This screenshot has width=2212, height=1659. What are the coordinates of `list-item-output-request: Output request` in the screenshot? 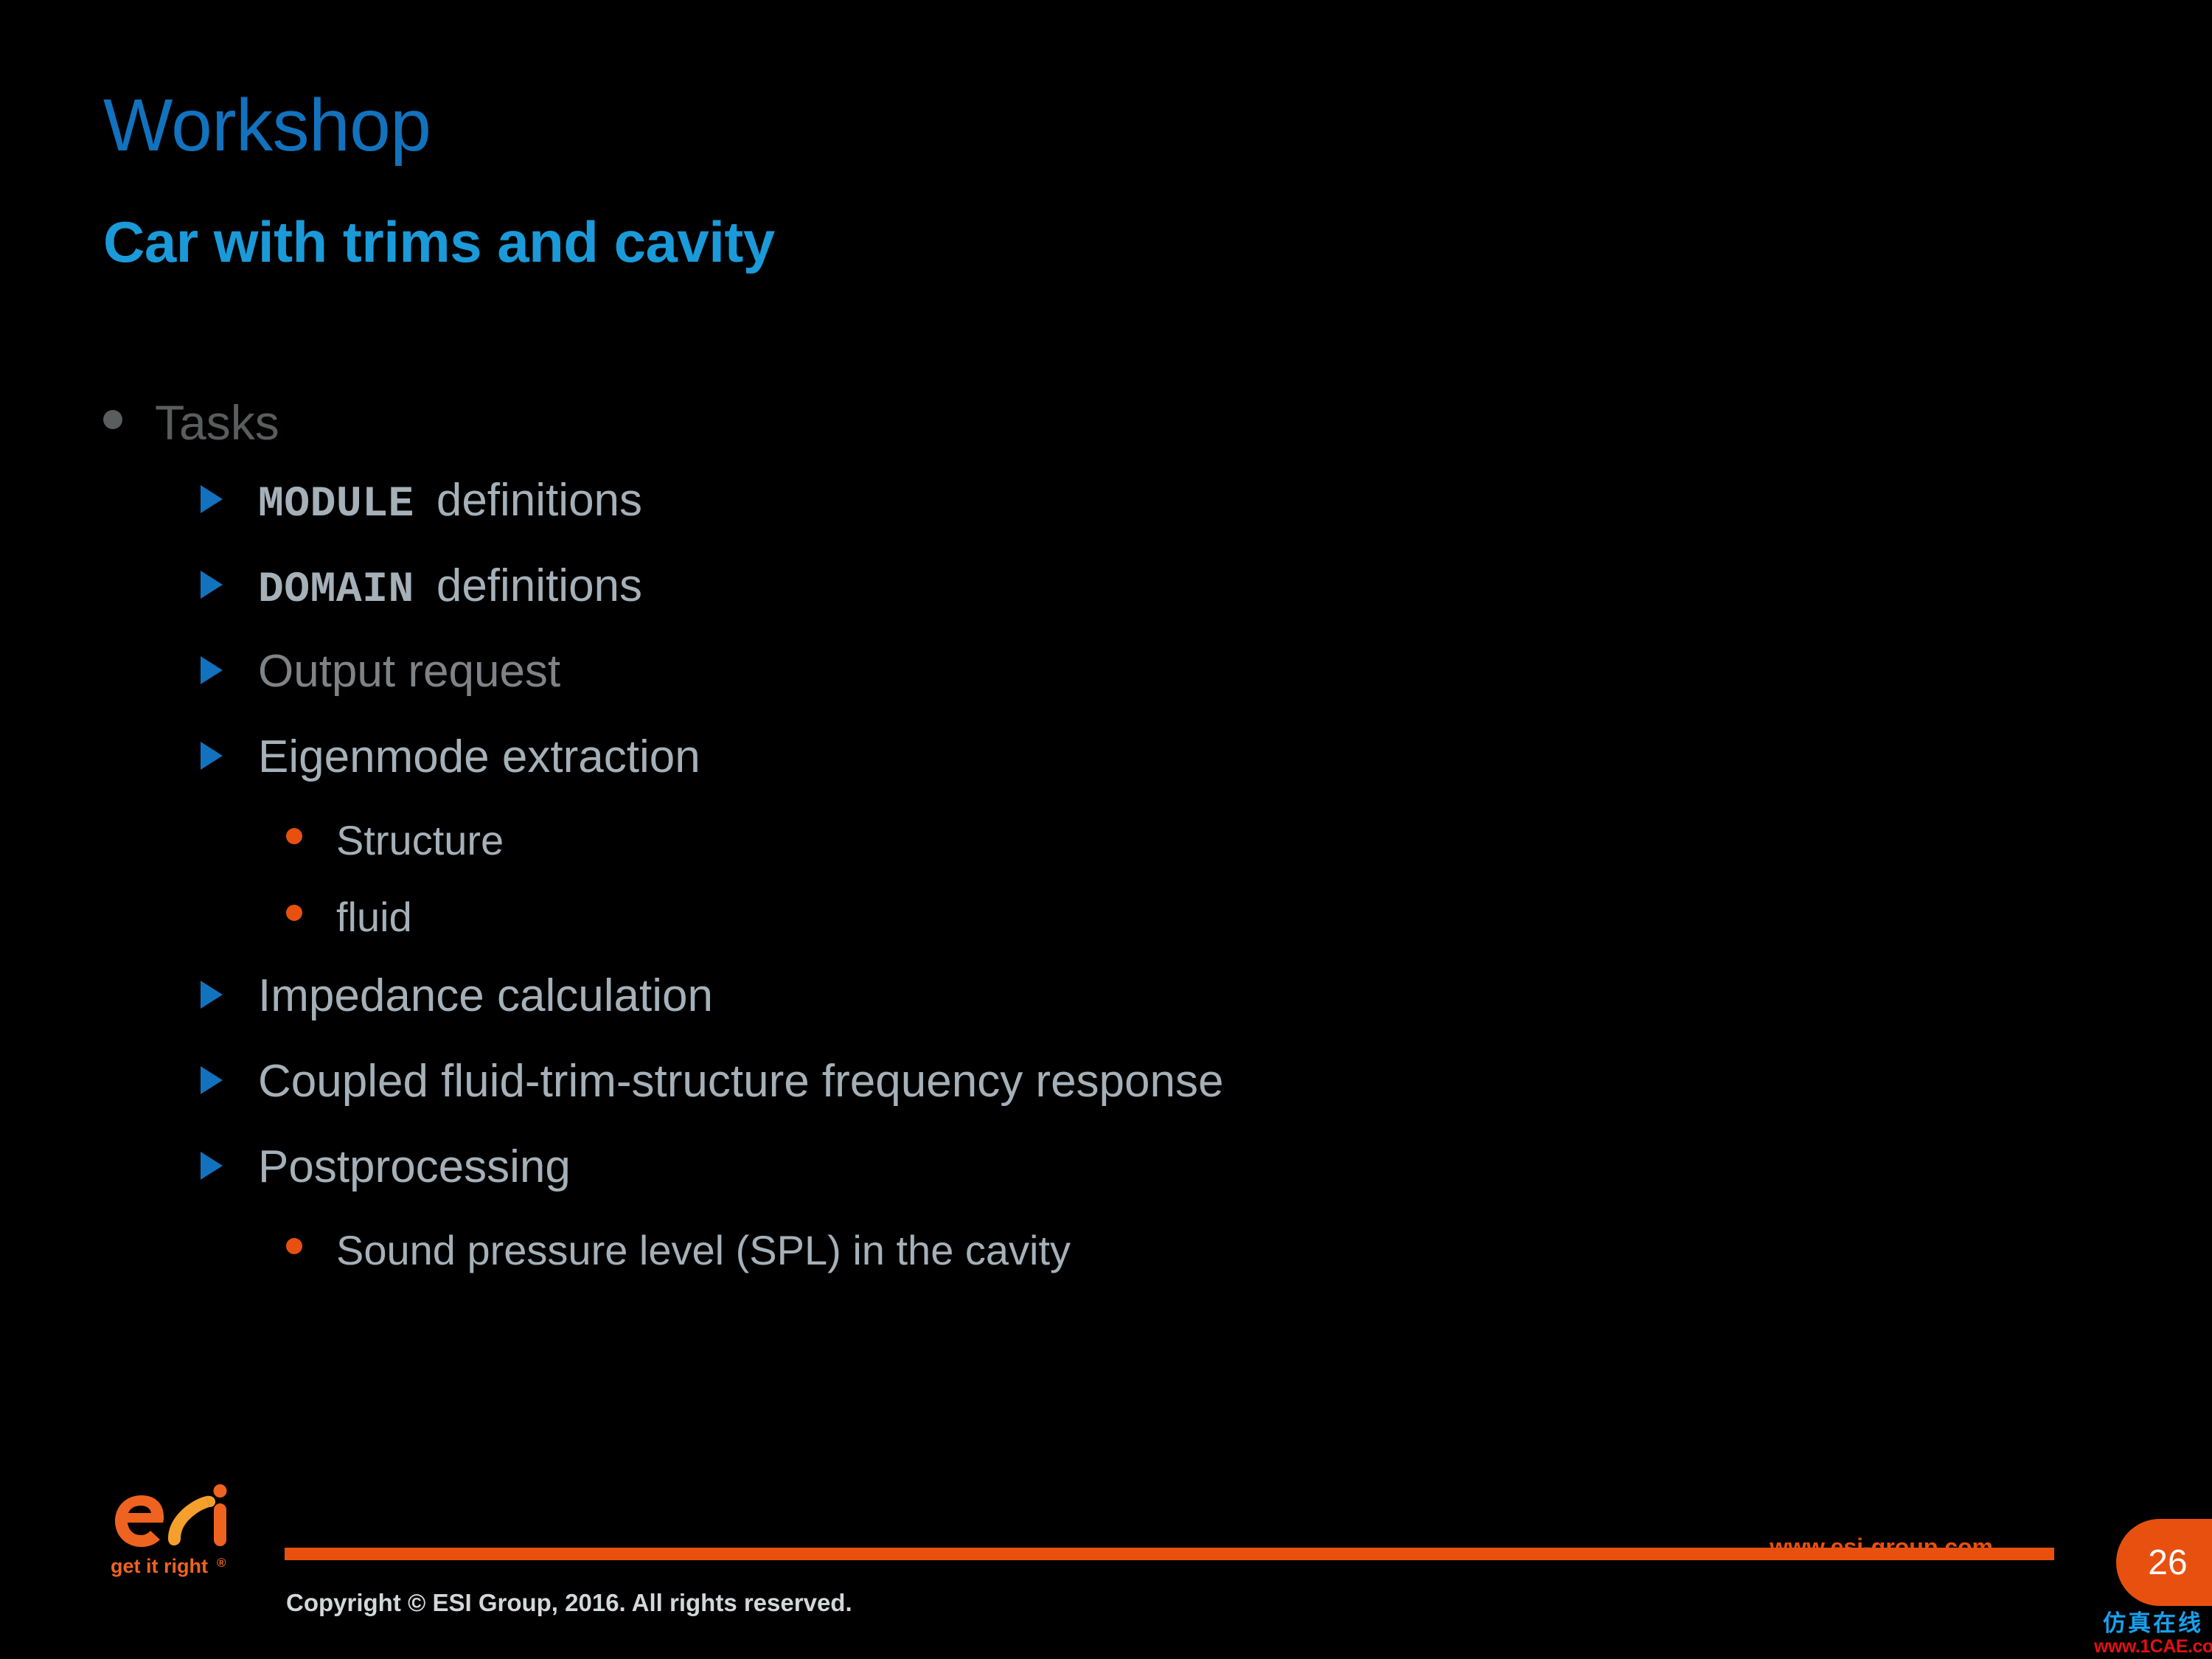 It's located at (1069, 691).